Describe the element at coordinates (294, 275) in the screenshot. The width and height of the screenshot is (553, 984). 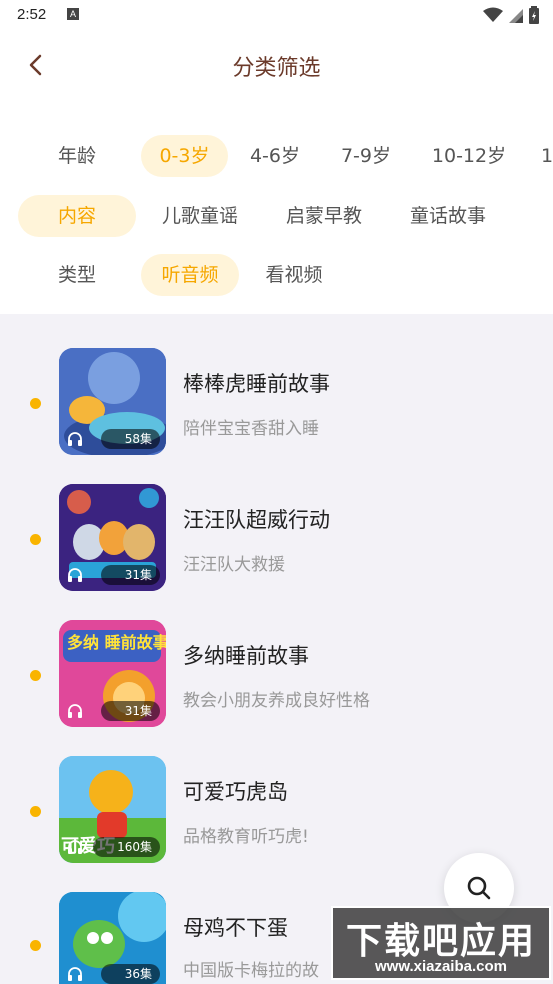
I see `type-option-video: 看视频` at that location.